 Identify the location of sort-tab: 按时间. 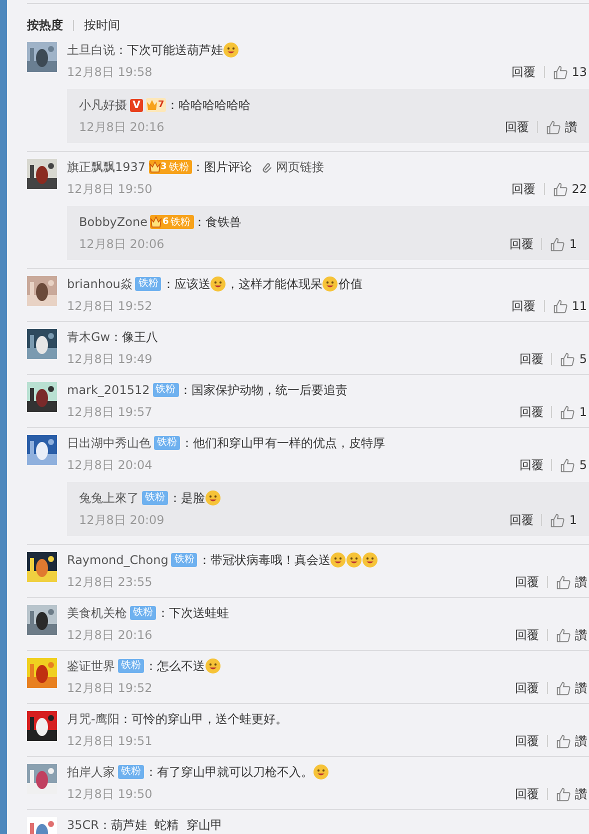
(102, 25).